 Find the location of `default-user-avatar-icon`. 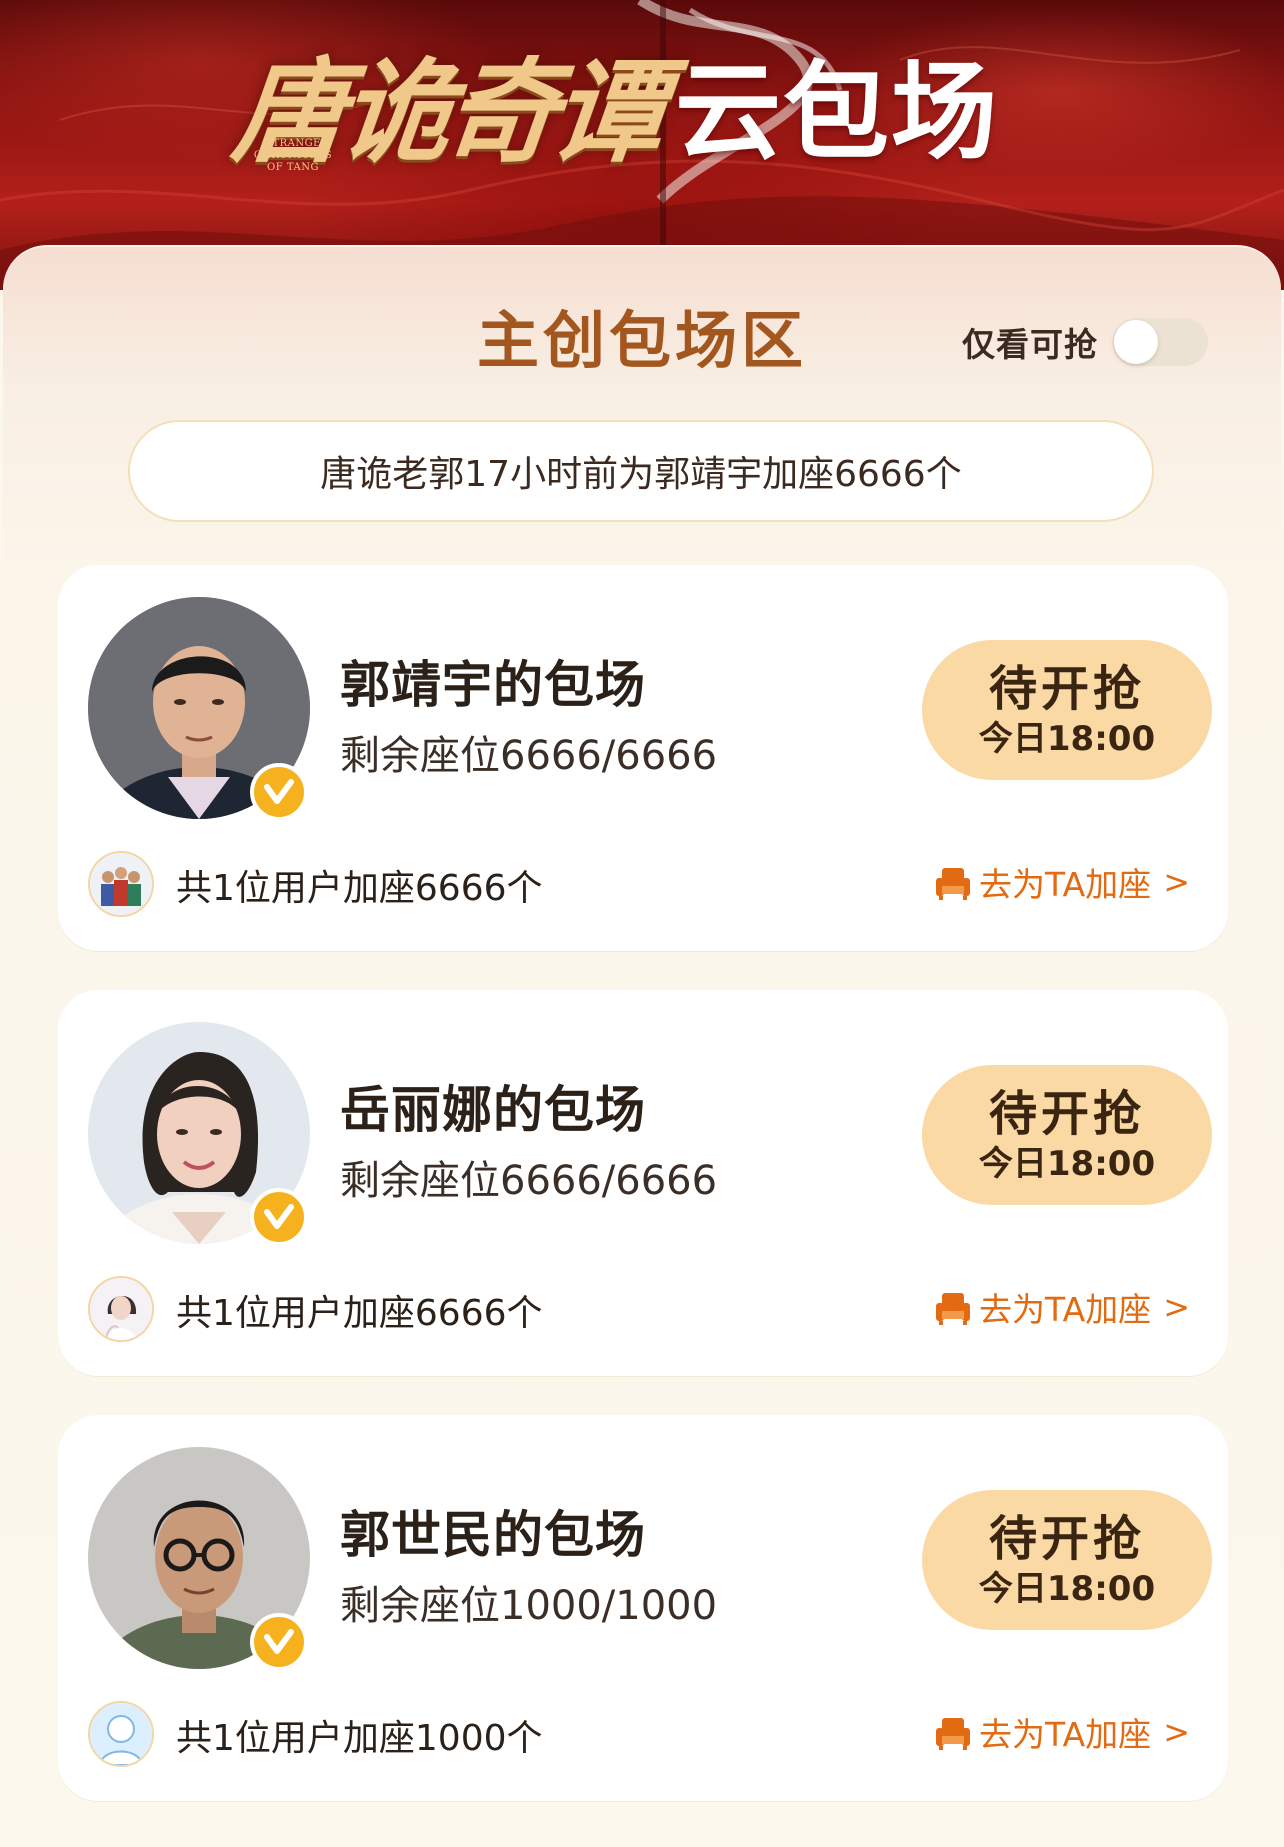

default-user-avatar-icon is located at coordinates (121, 1734).